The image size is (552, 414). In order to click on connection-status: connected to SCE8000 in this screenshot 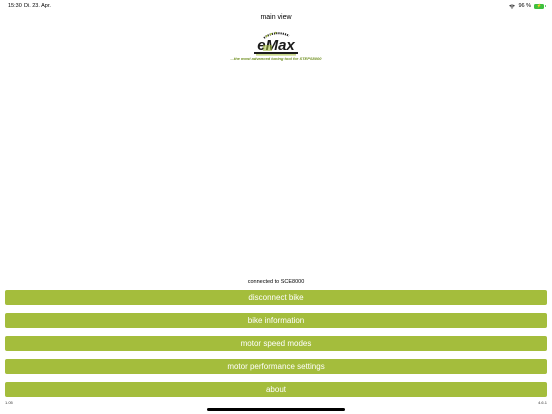, I will do `click(276, 282)`.